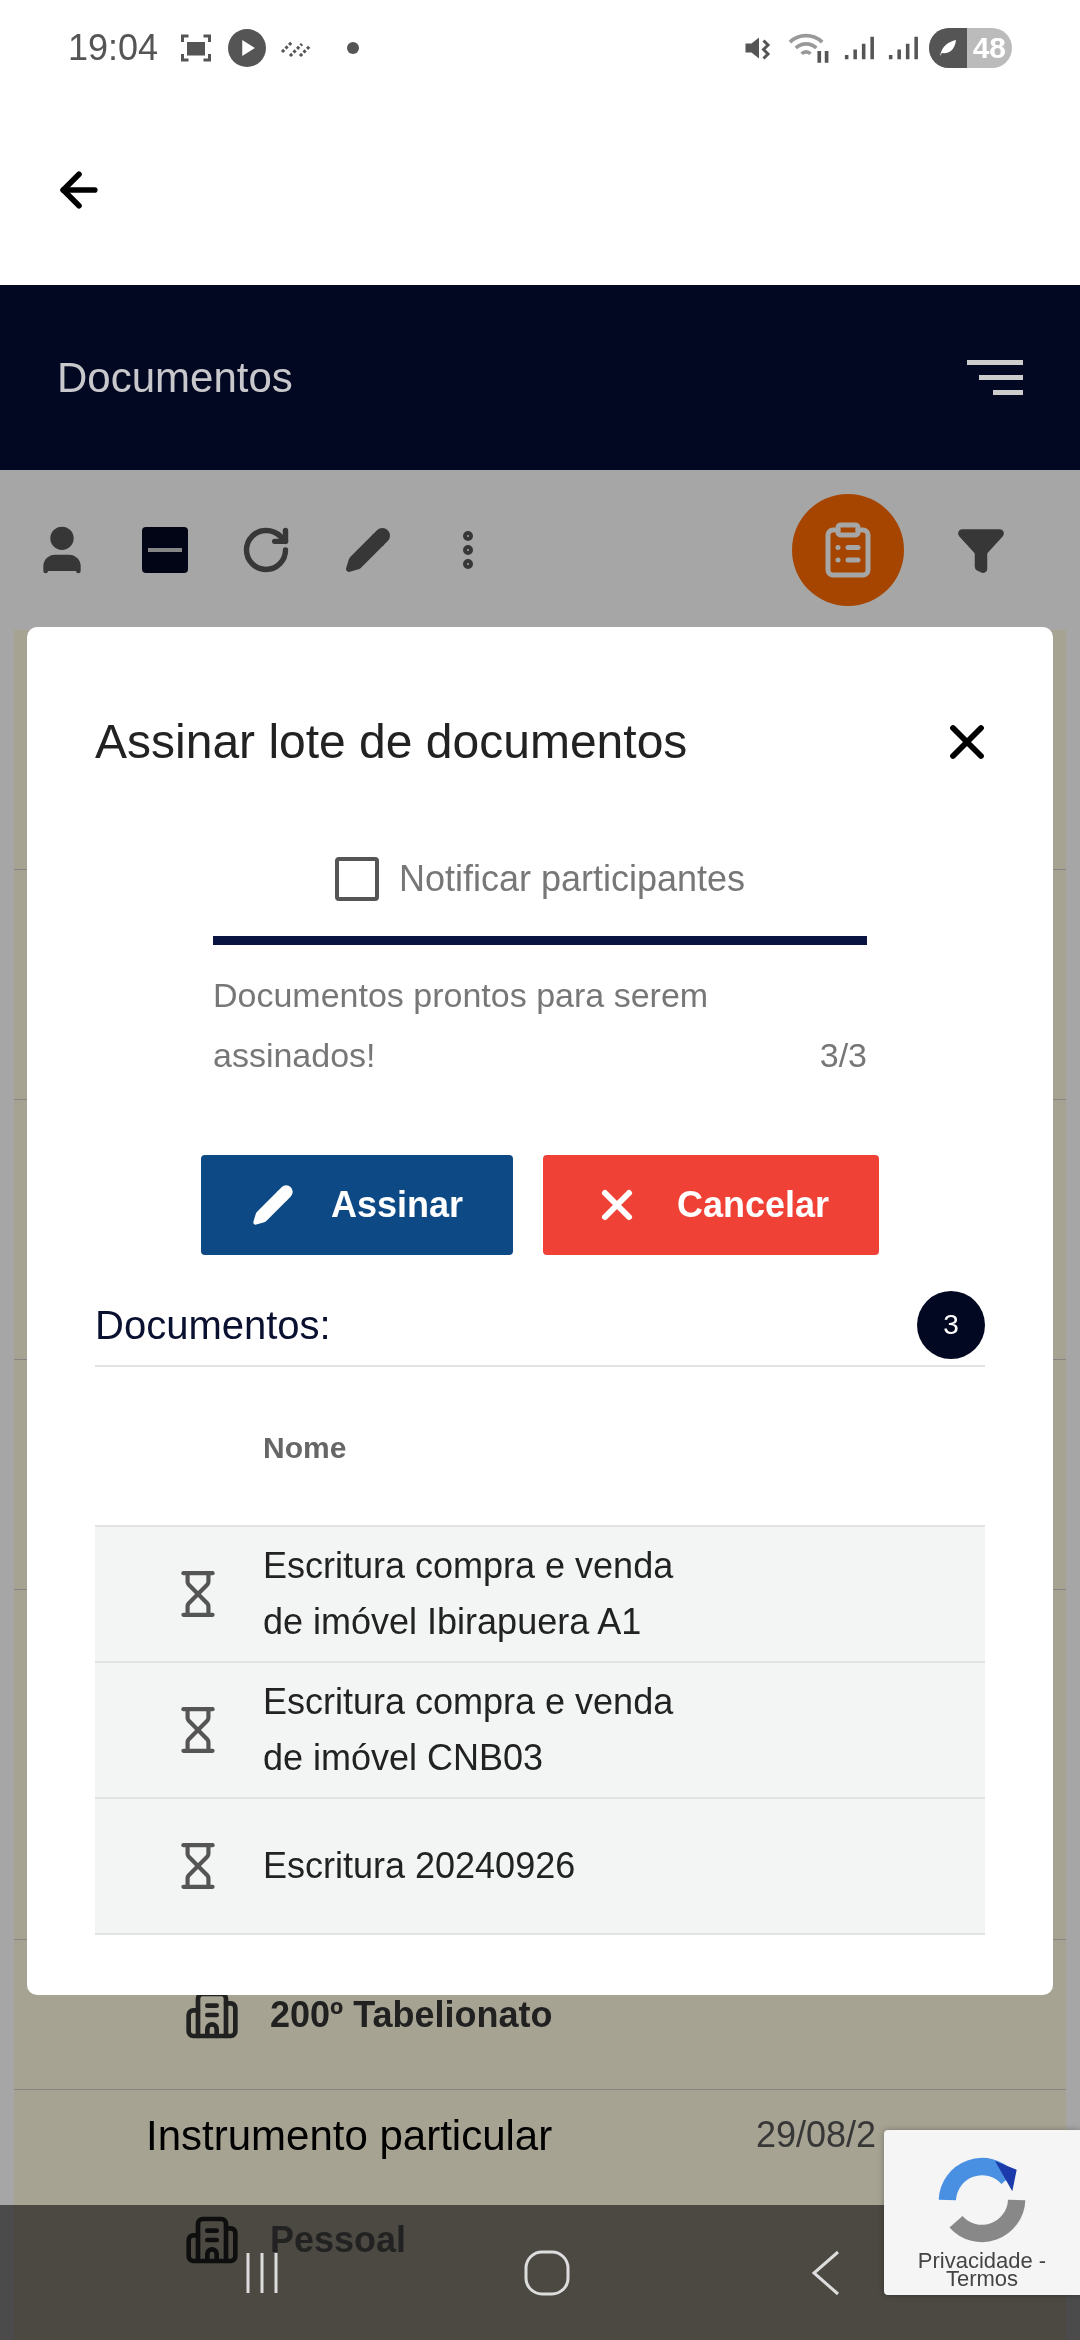  Describe the element at coordinates (469, 1730) in the screenshot. I see `document-name: Escritura compra e venda de imóvel CNB03` at that location.